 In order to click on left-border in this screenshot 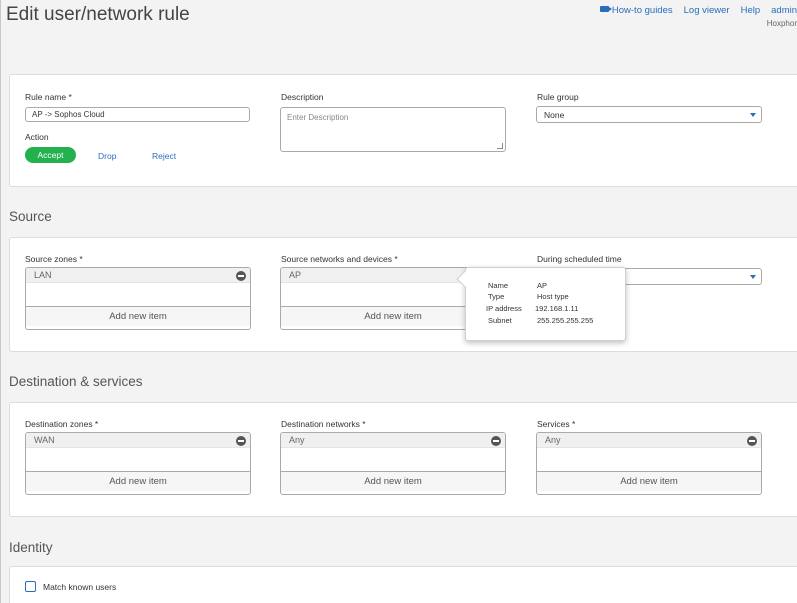, I will do `click(0, 301)`.